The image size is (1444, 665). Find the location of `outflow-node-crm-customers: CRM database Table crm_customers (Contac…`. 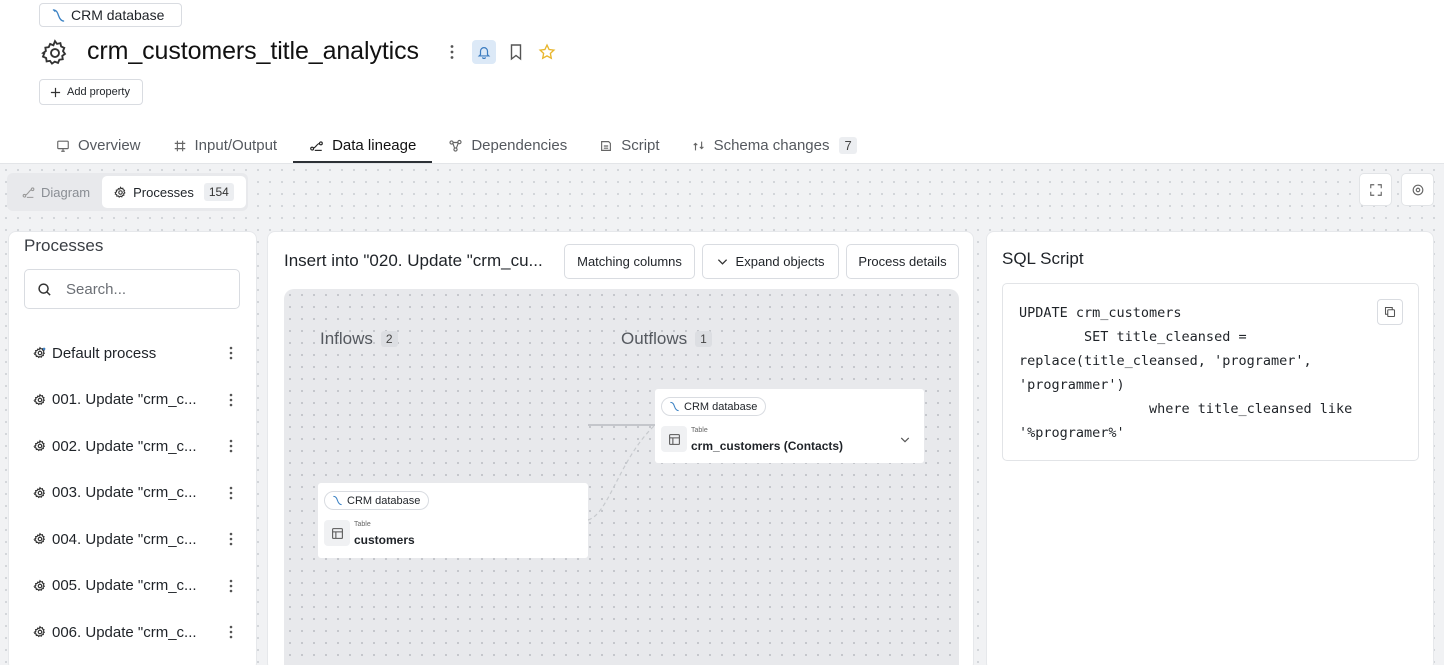

outflow-node-crm-customers: CRM database Table crm_customers (Contac… is located at coordinates (789, 426).